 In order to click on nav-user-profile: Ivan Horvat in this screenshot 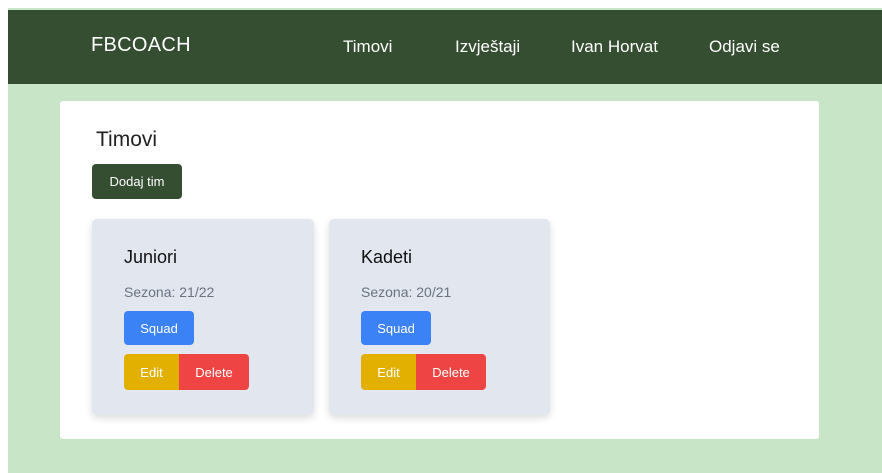, I will do `click(614, 47)`.